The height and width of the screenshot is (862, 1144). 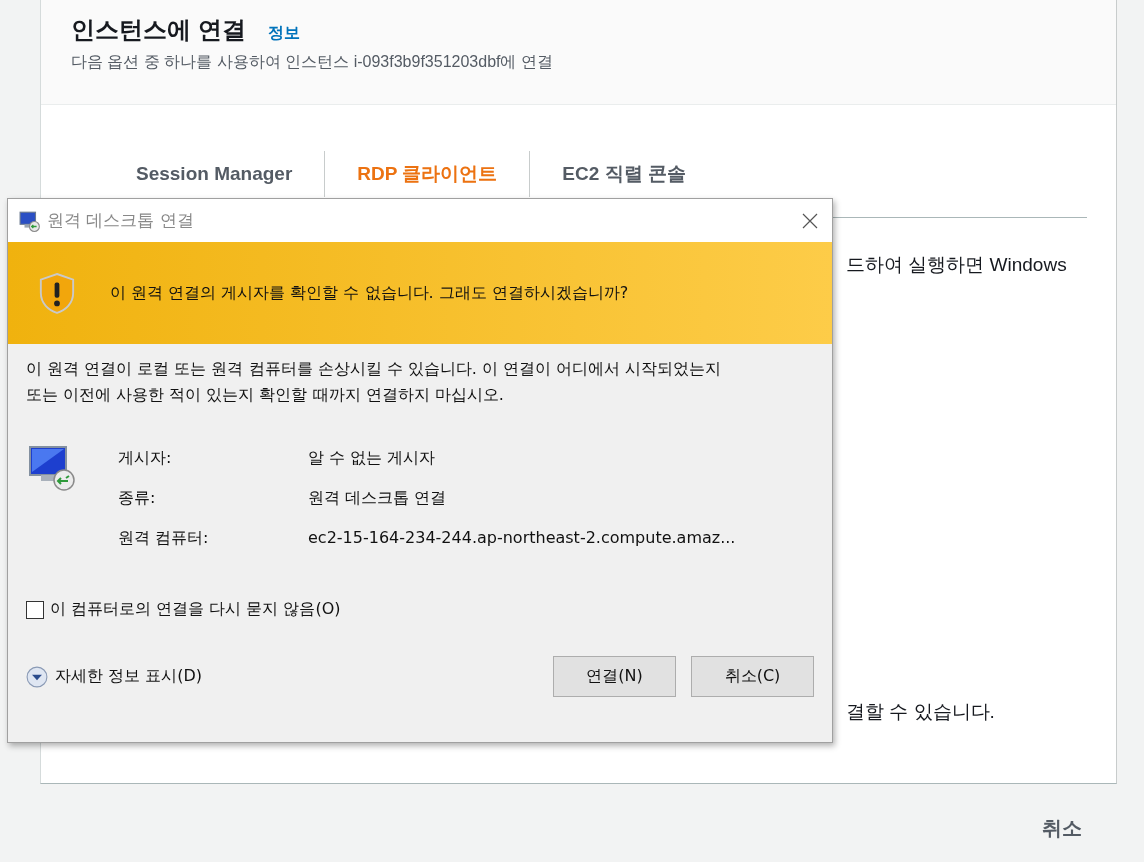 I want to click on warning-message: 이 원격 연결의 게시자를 확인할 수 없습니다. 그래도 연결하시겠습니까?, so click(x=369, y=293).